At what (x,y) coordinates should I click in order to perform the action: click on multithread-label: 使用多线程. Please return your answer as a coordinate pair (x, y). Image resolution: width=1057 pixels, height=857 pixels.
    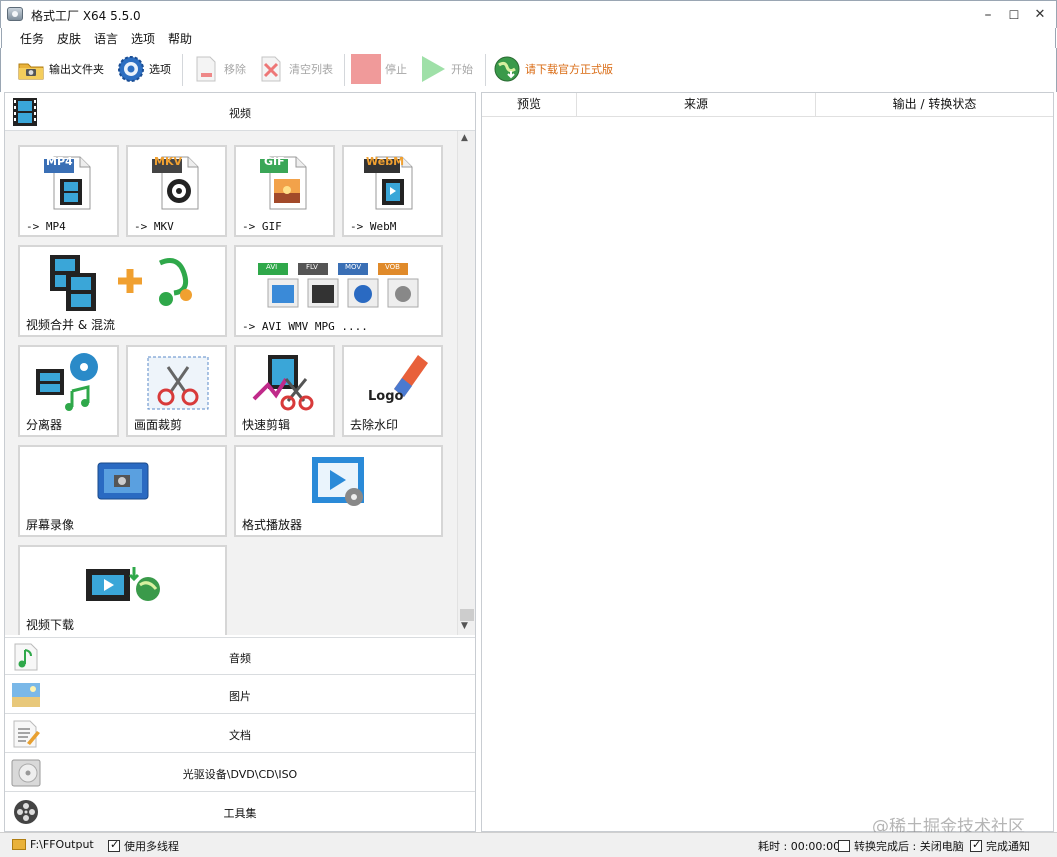
    Looking at the image, I should click on (151, 846).